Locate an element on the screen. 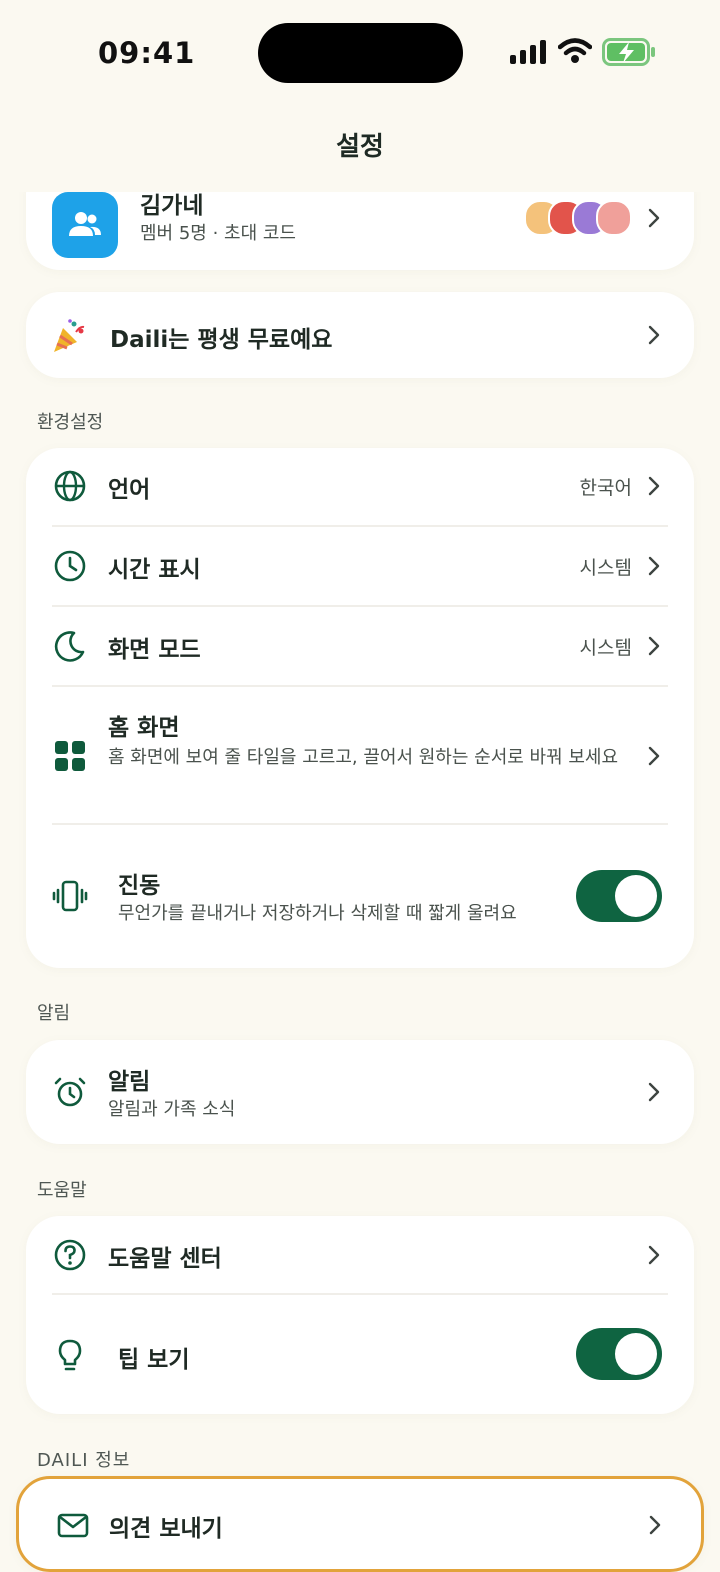  question-circle-icon is located at coordinates (70, 1255).